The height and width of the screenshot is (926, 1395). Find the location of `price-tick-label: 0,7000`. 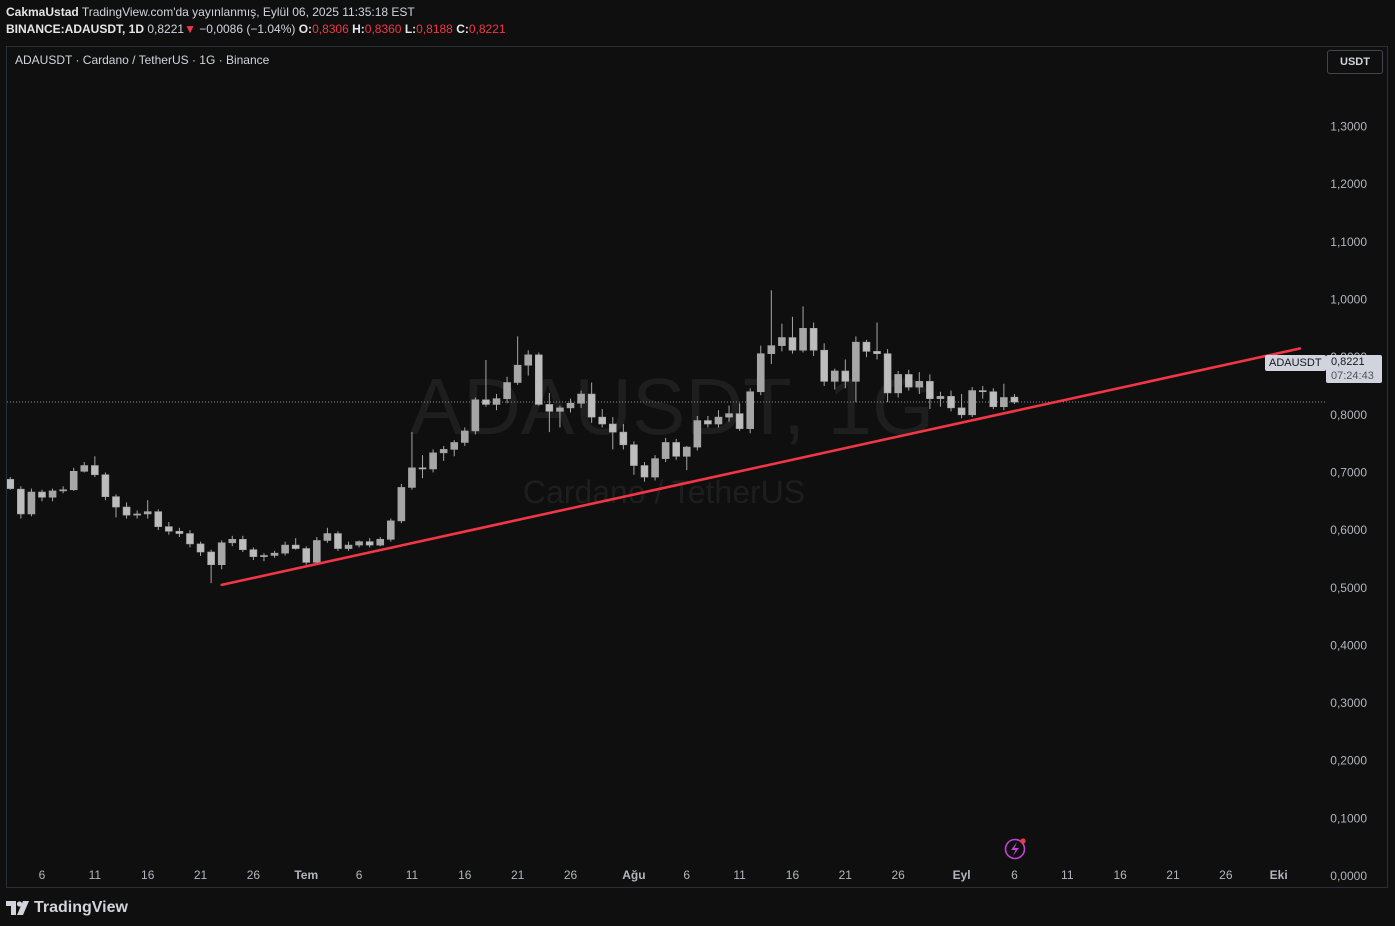

price-tick-label: 0,7000 is located at coordinates (1348, 472).